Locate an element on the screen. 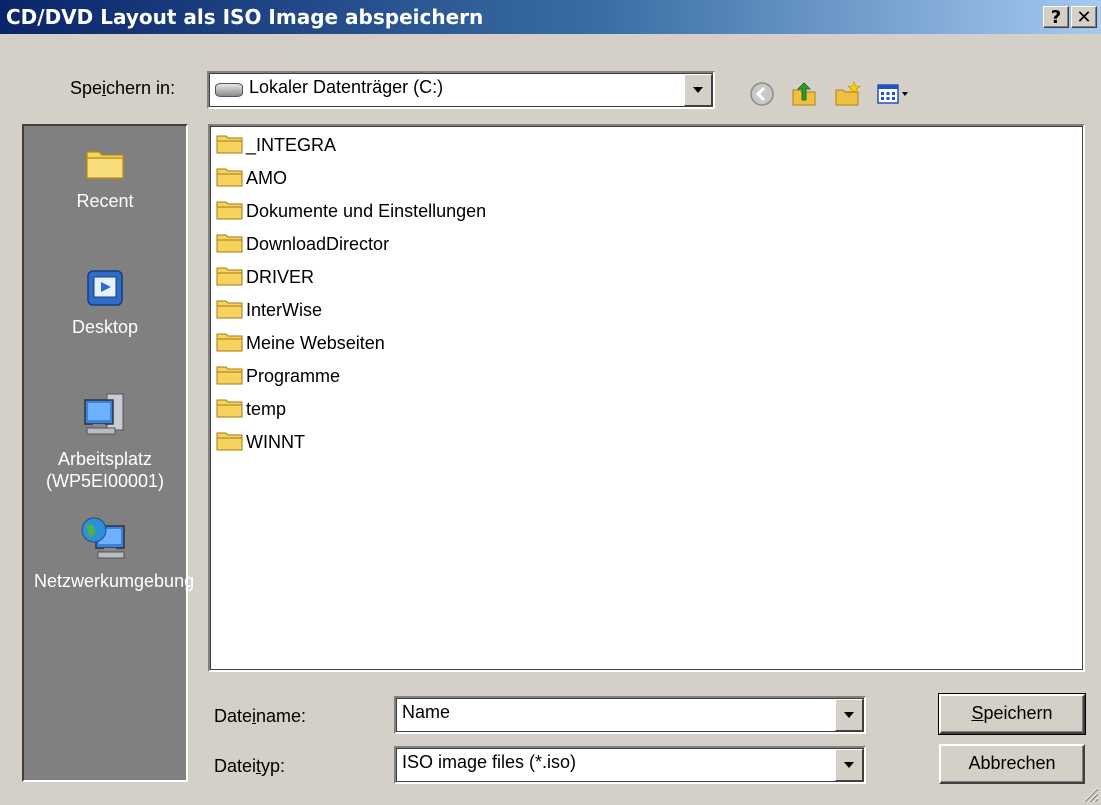 This screenshot has width=1101, height=805. filetype-select: ISO image files (*.iso) is located at coordinates (630, 765).